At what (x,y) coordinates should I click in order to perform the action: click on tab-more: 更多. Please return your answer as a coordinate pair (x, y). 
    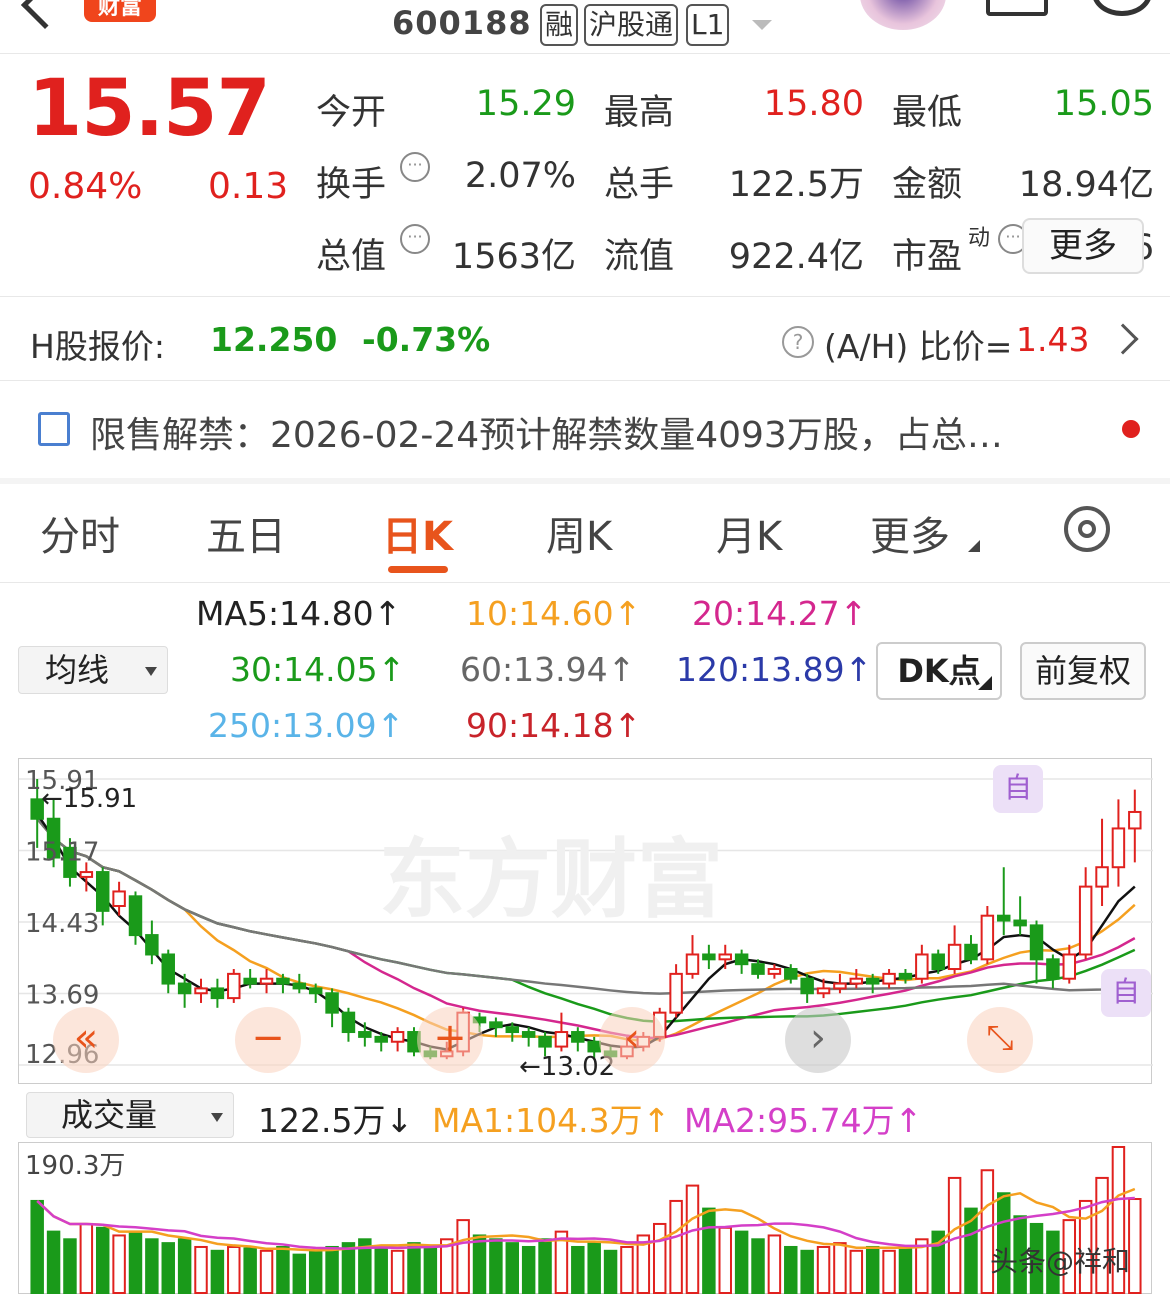
    Looking at the image, I should click on (910, 533).